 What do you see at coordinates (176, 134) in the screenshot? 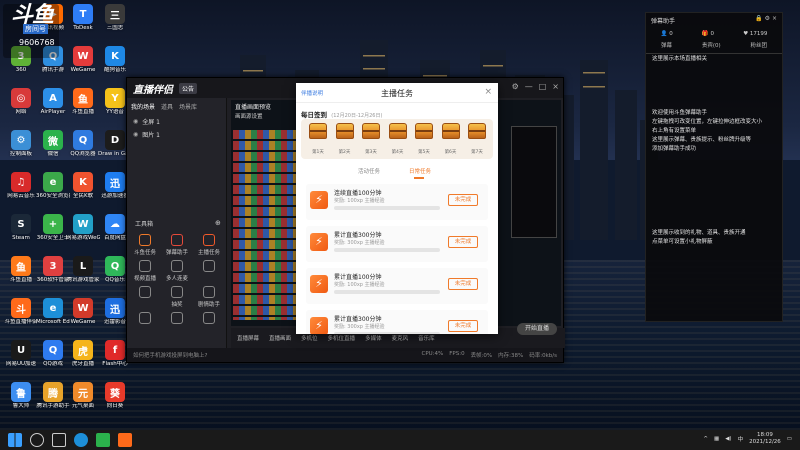
I see `scene-item: ◉ 图片 1` at bounding box center [176, 134].